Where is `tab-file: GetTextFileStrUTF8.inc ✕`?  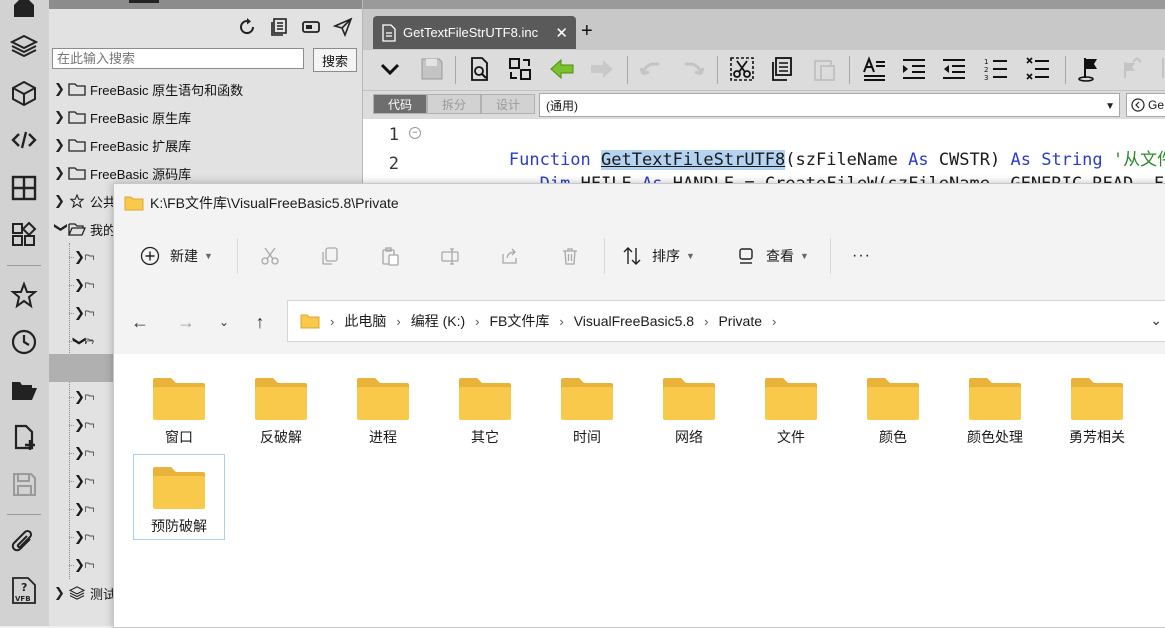 tab-file: GetTextFileStrUTF8.inc ✕ is located at coordinates (474, 32).